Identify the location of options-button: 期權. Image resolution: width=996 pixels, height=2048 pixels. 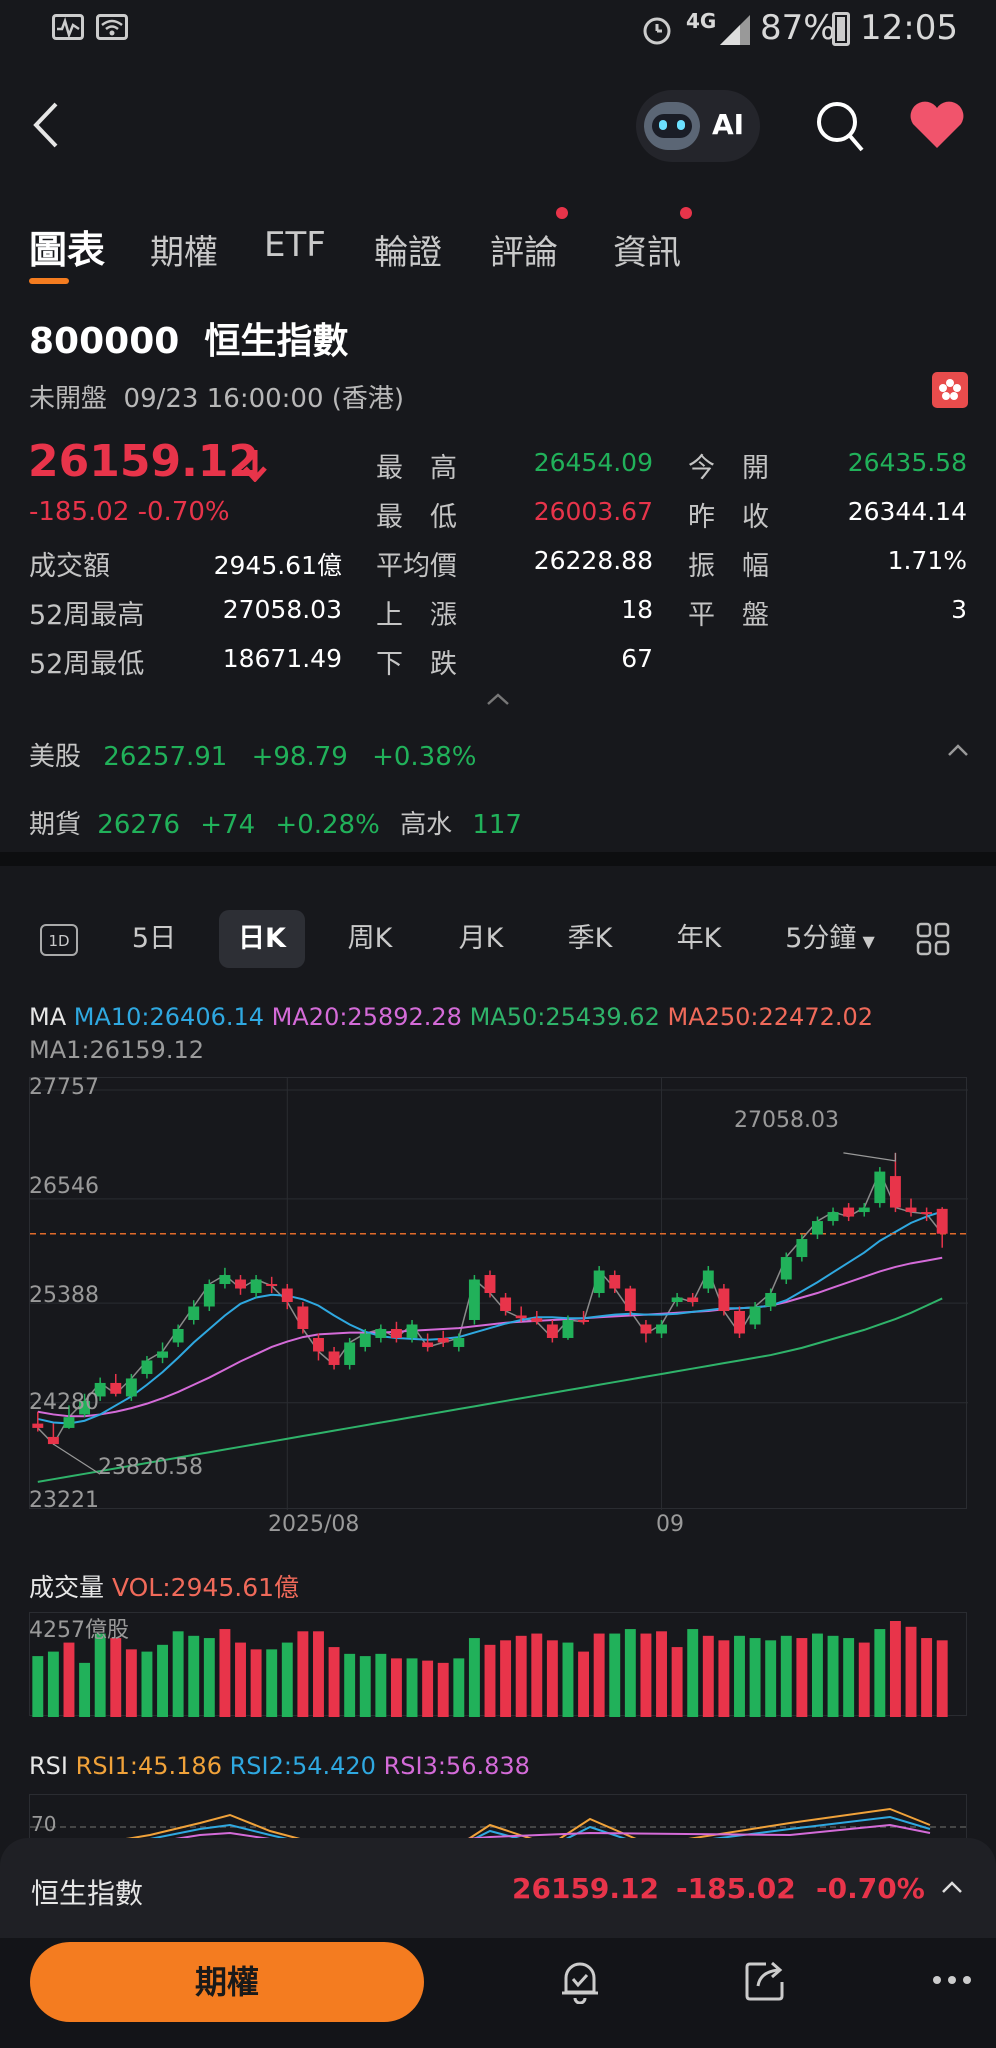
(227, 1982).